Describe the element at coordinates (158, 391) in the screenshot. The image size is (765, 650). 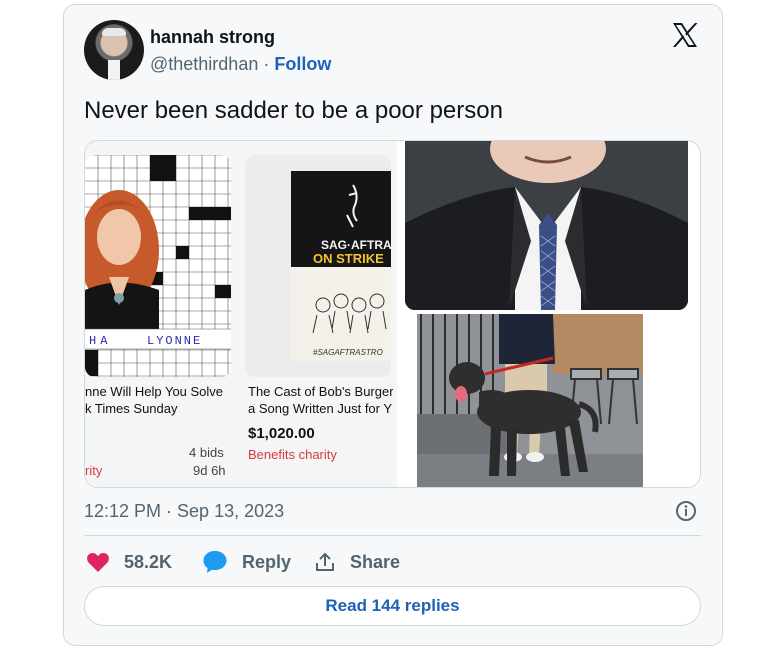
I see `listing-1-caption-line1: nne Will Help You Solve` at that location.